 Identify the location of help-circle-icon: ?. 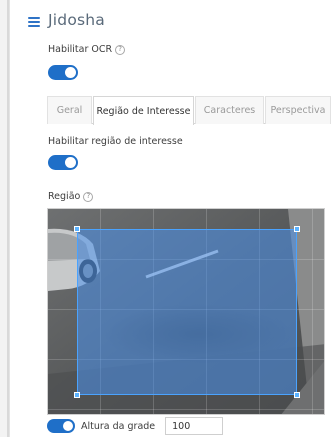
(88, 196).